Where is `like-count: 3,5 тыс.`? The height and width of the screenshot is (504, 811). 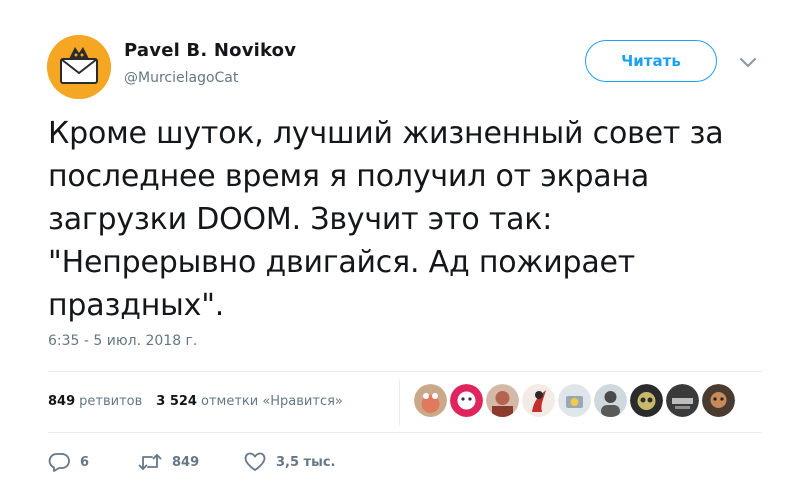
like-count: 3,5 тыс. is located at coordinates (306, 462).